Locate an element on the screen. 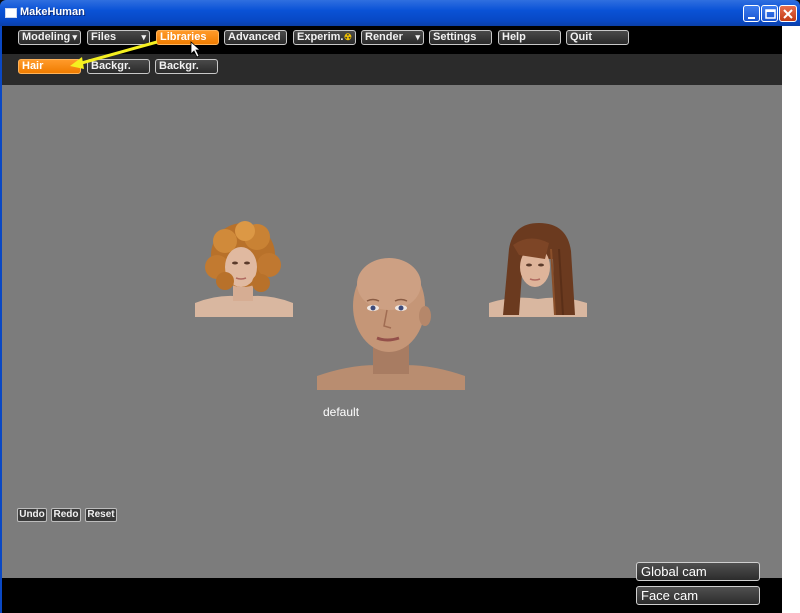  menu-label: Quit is located at coordinates (581, 37).